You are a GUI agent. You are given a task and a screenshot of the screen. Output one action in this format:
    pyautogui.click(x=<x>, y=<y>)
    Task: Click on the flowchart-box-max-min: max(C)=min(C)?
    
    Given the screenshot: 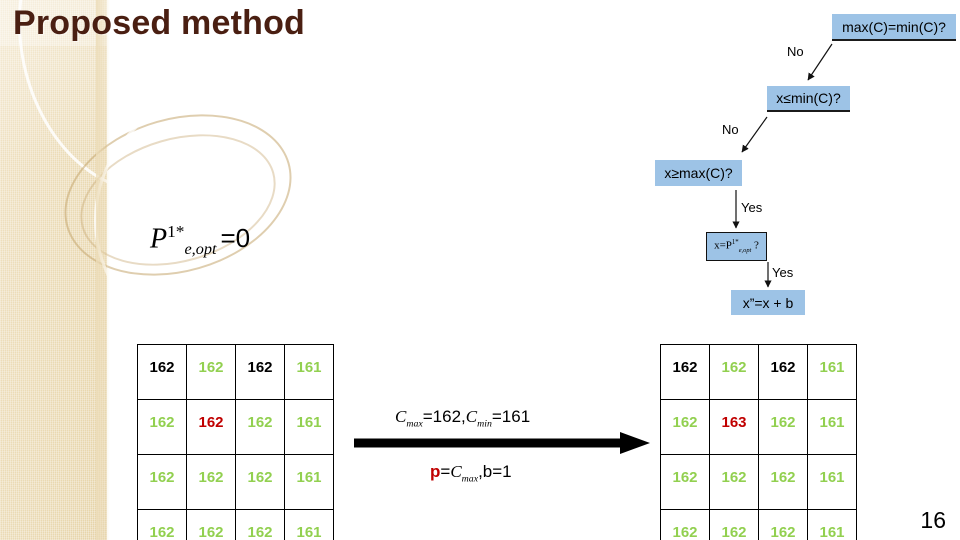 What is the action you would take?
    pyautogui.click(x=894, y=27)
    